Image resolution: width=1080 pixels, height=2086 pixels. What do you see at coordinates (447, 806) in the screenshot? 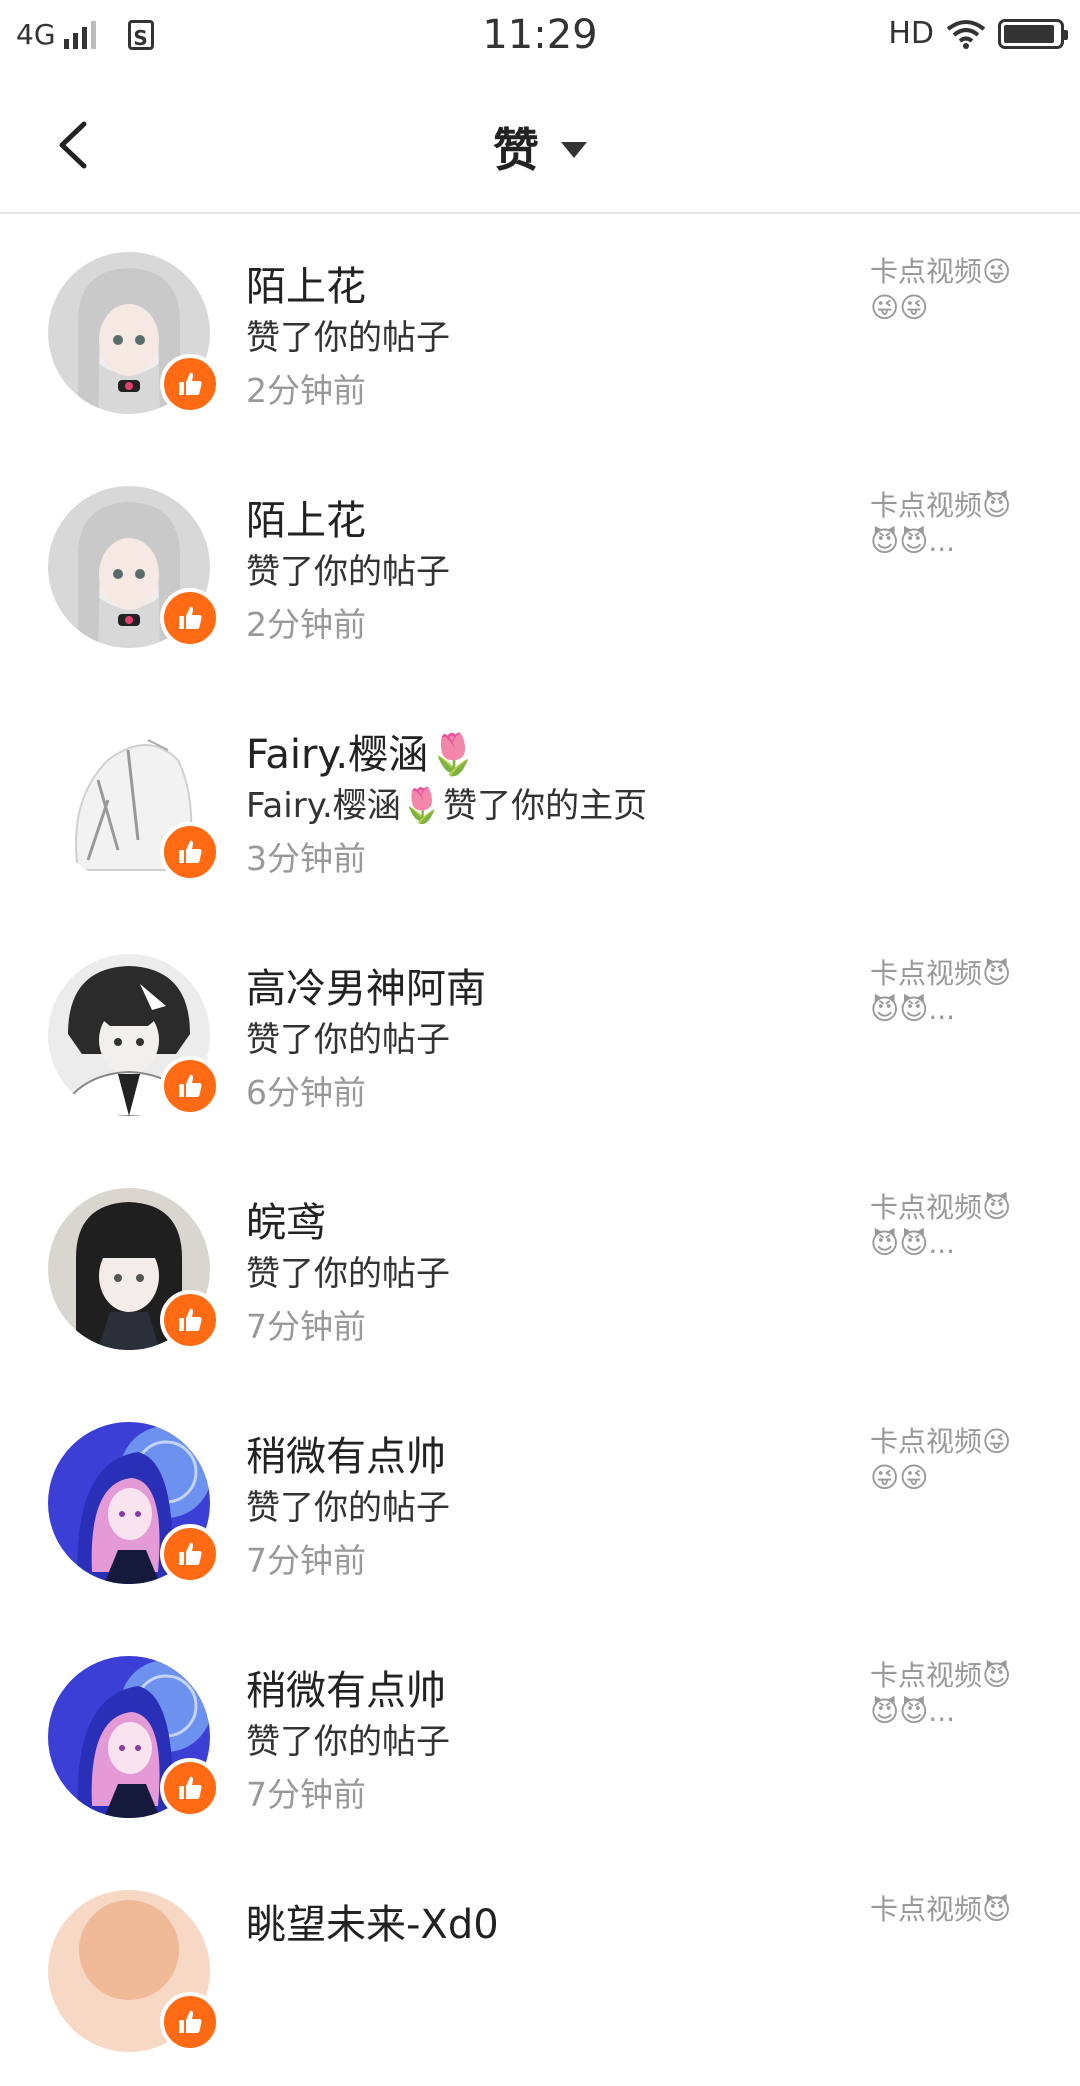
I see `action-text: Fairy.樱涵🌷赞了你的主页` at bounding box center [447, 806].